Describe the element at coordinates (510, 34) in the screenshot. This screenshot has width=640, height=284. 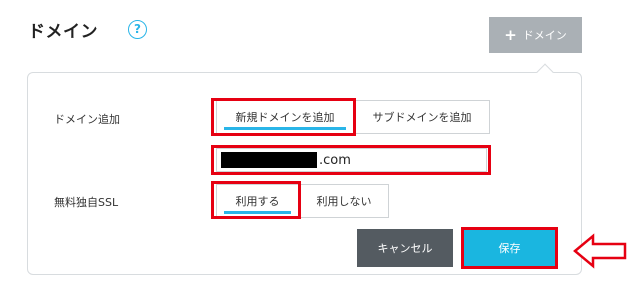
I see `plus-icon: +` at that location.